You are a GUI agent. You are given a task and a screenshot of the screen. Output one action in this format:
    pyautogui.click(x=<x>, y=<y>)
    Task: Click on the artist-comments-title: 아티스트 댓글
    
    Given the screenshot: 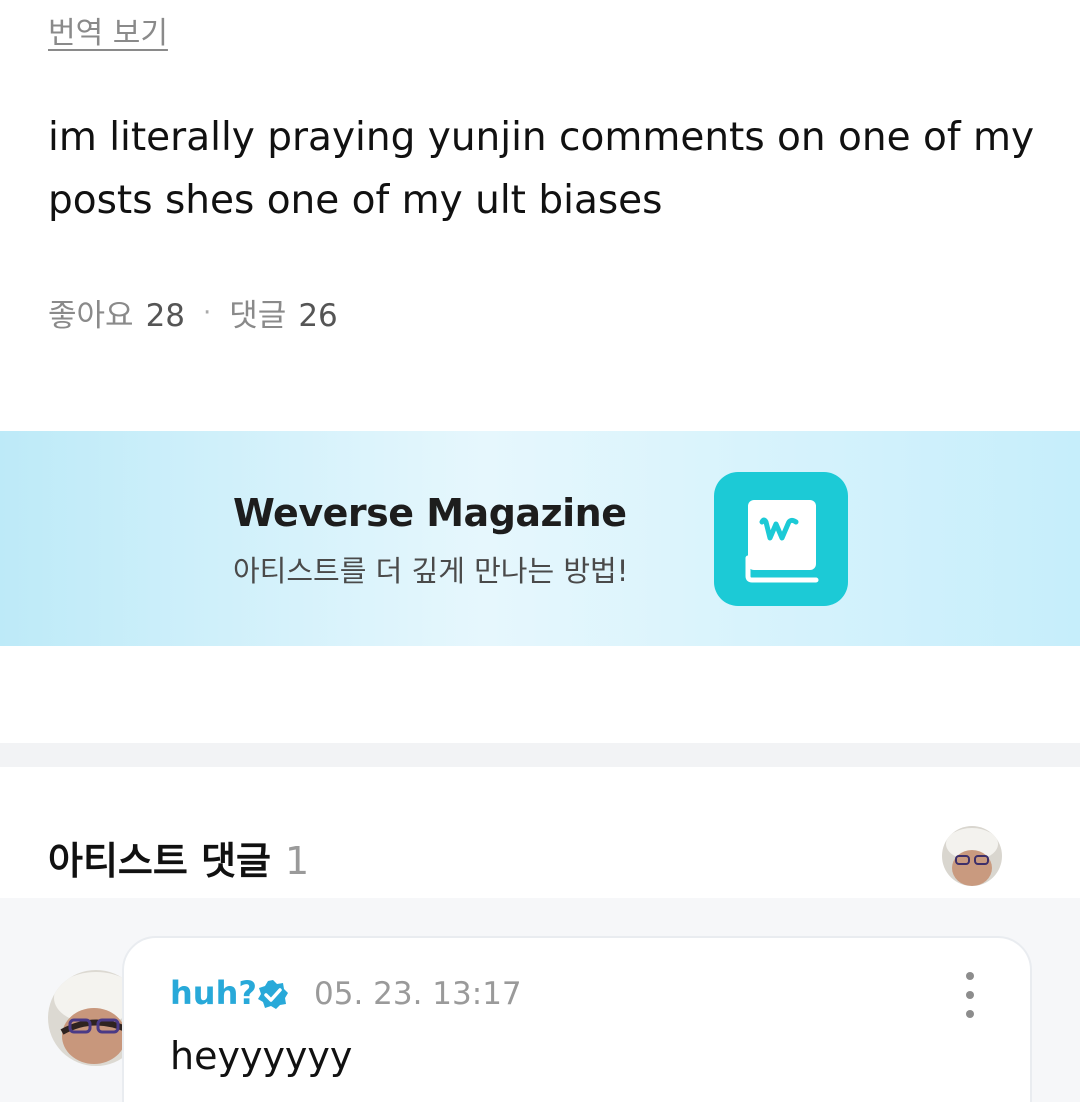 What is the action you would take?
    pyautogui.click(x=159, y=861)
    